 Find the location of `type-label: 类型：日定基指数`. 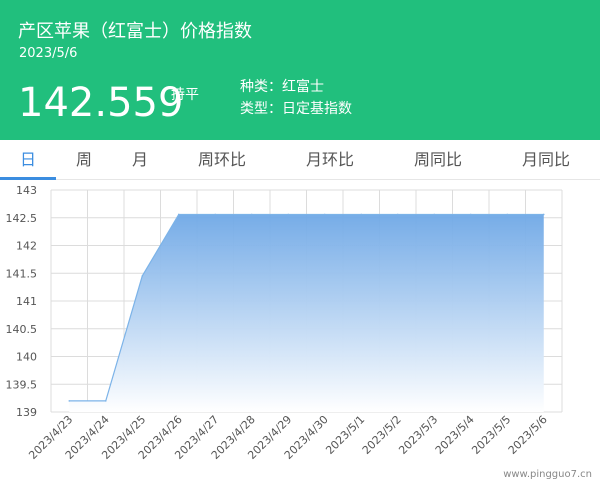

type-label: 类型：日定基指数 is located at coordinates (296, 109).